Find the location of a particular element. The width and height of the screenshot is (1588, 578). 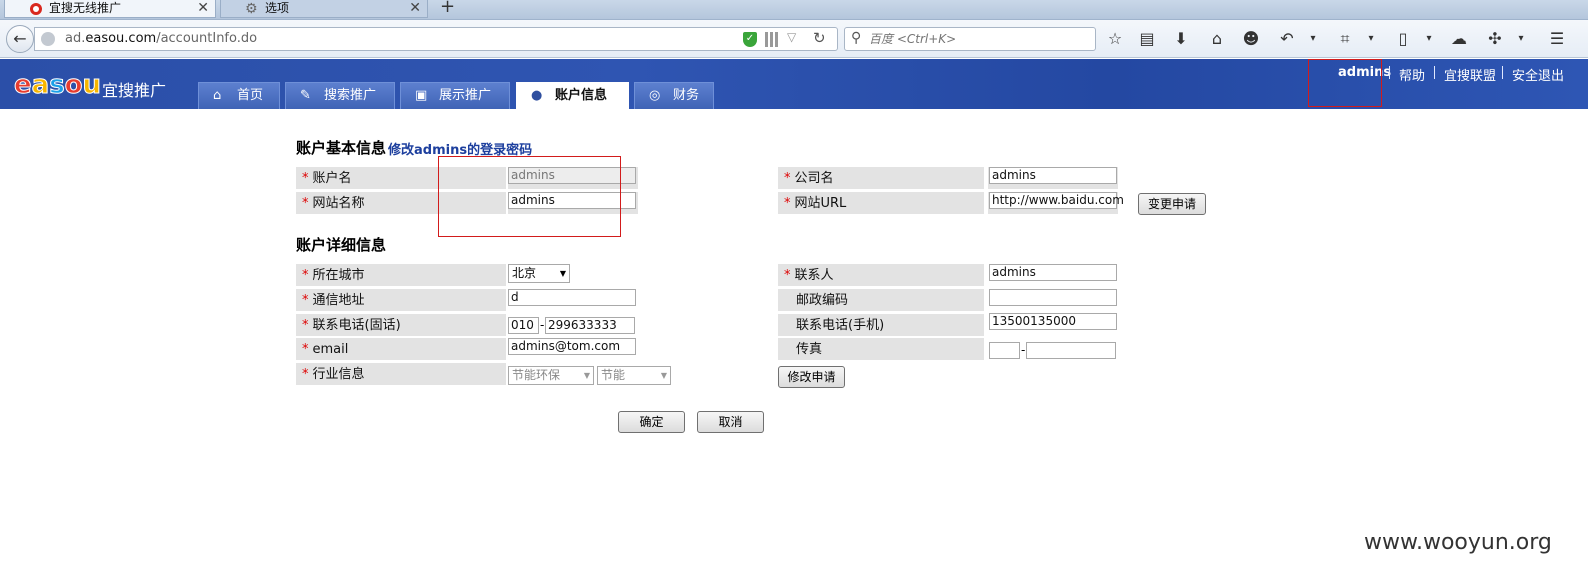

user-icon: ● is located at coordinates (537, 95).